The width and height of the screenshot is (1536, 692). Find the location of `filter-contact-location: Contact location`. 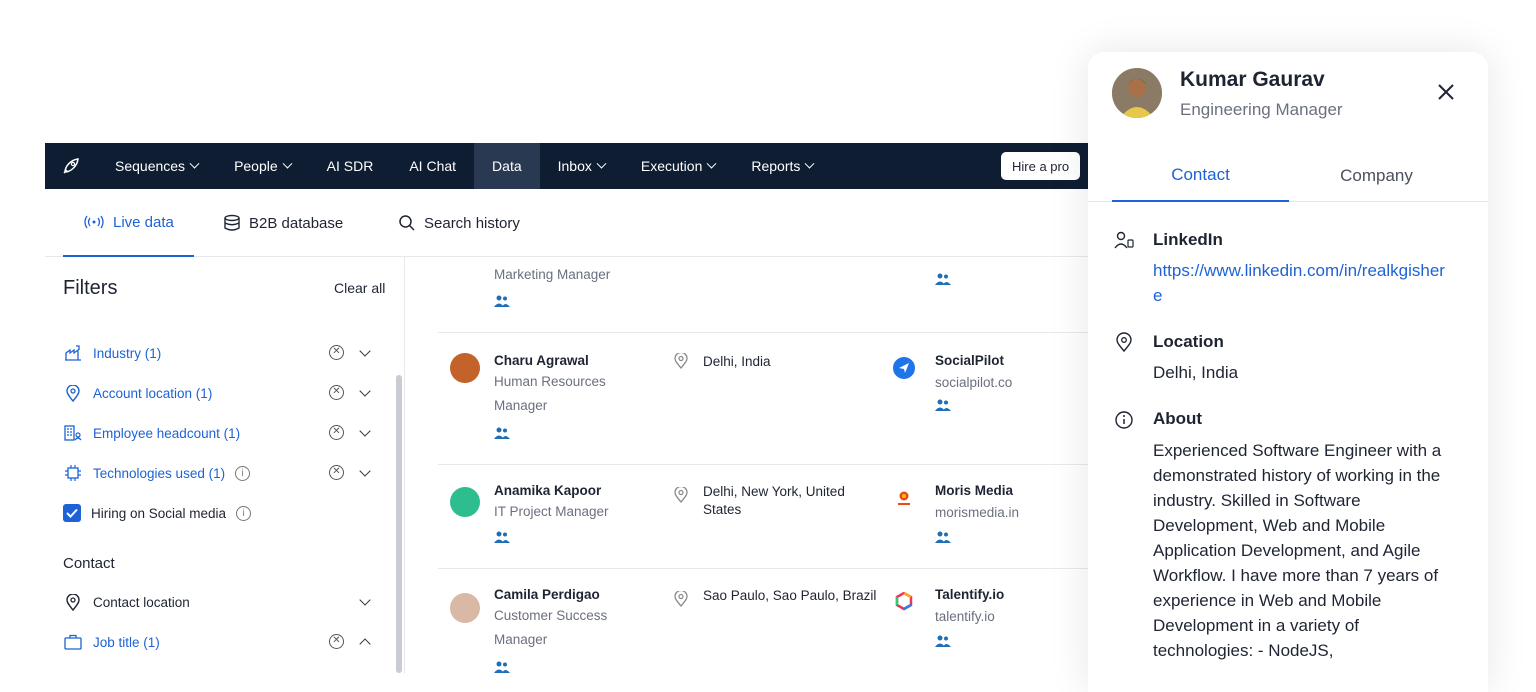

filter-contact-location: Contact location is located at coordinates (126, 602).